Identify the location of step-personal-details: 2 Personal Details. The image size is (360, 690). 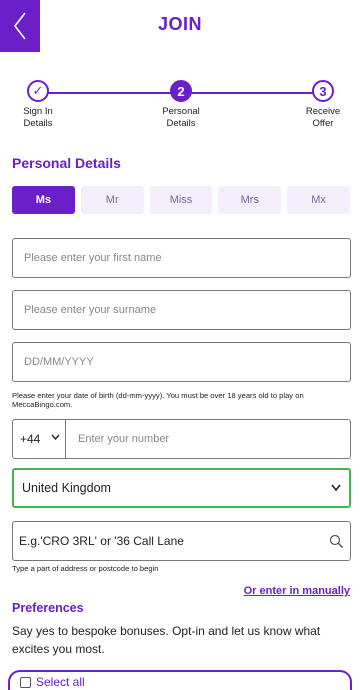
(181, 105).